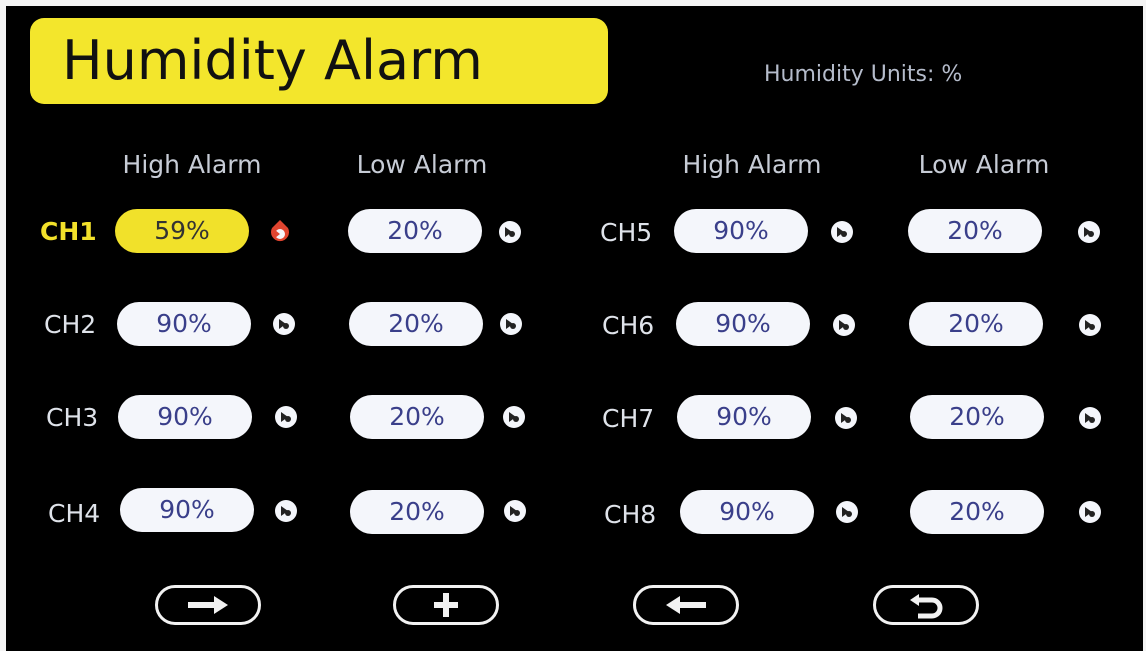 This screenshot has height=651, width=1146. Describe the element at coordinates (630, 514) in the screenshot. I see `channel-label-ch8: CH8` at that location.